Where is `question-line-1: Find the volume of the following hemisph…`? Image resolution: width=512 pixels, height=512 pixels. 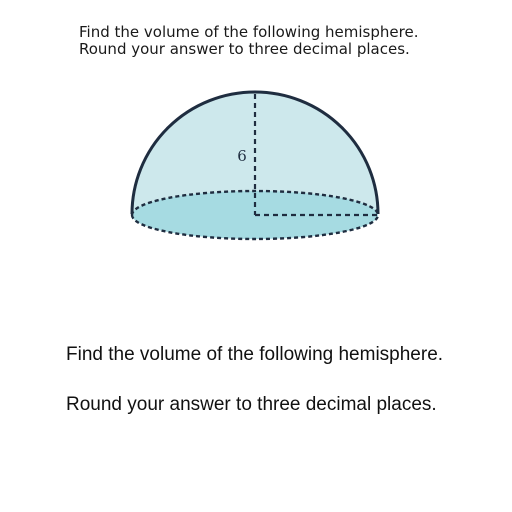
question-line-1: Find the volume of the following hemisph… is located at coordinates (255, 354).